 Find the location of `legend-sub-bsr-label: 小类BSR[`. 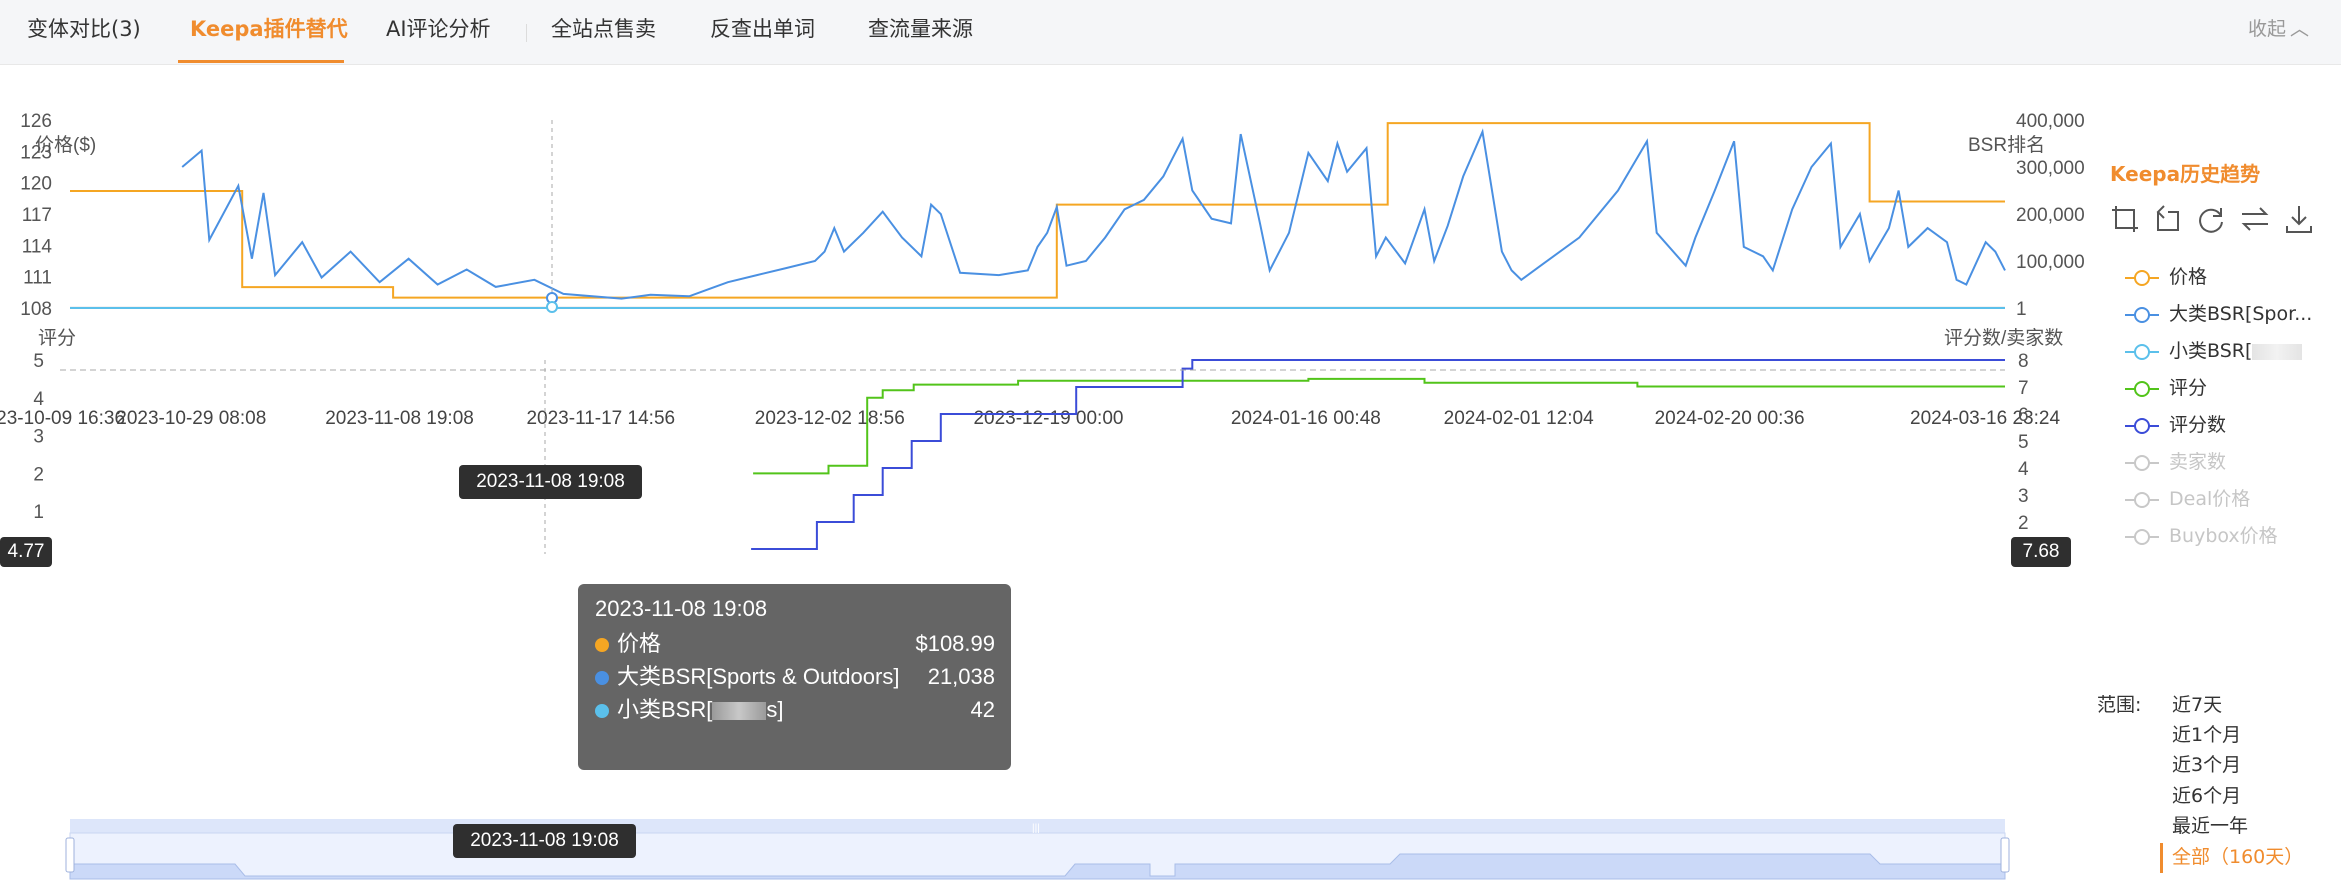

legend-sub-bsr-label: 小类BSR[ is located at coordinates (2211, 351).